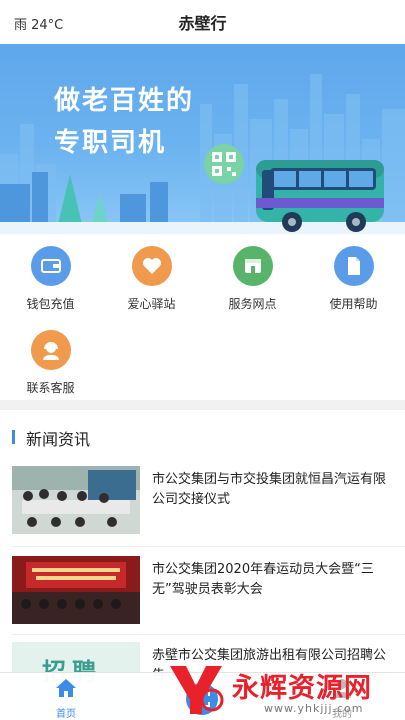 Image resolution: width=405 pixels, height=720 pixels. What do you see at coordinates (224, 164) in the screenshot?
I see `qr-code-icon` at bounding box center [224, 164].